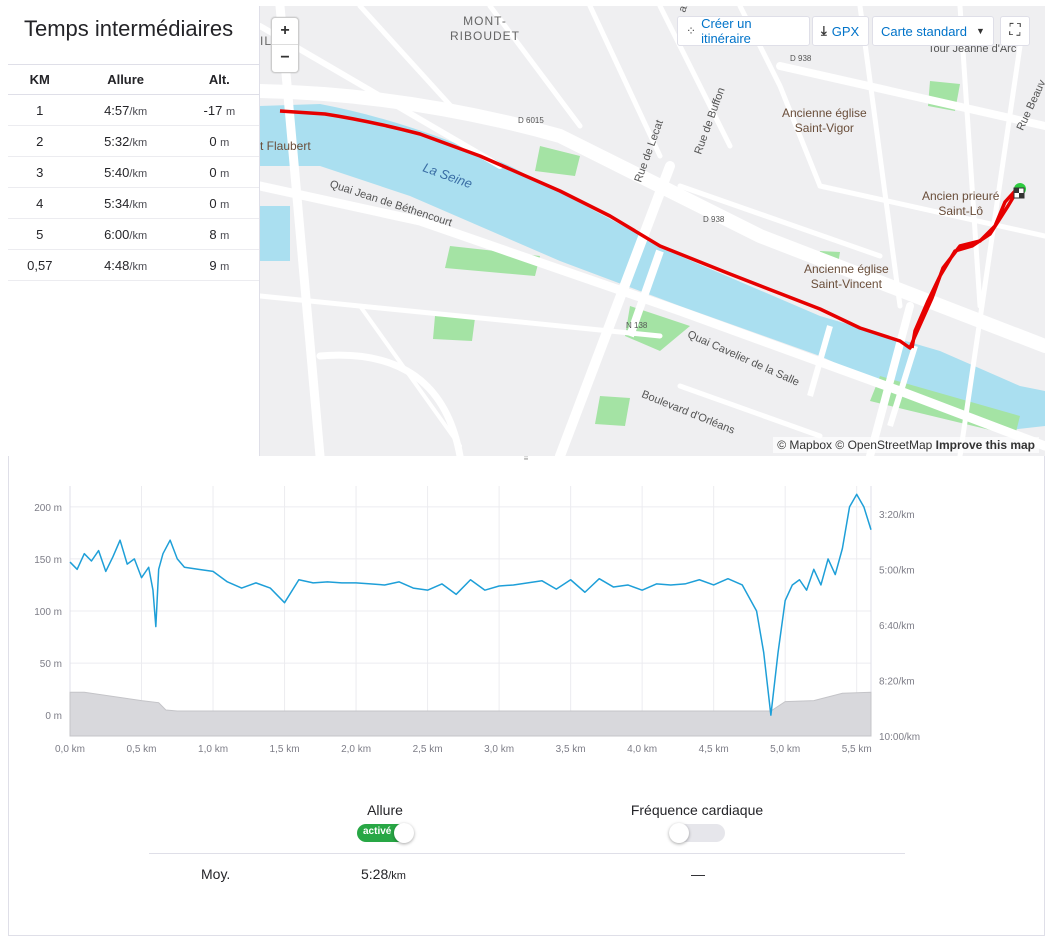  Describe the element at coordinates (428, 749) in the screenshot. I see `x-tick-label: 2,5 km` at that location.